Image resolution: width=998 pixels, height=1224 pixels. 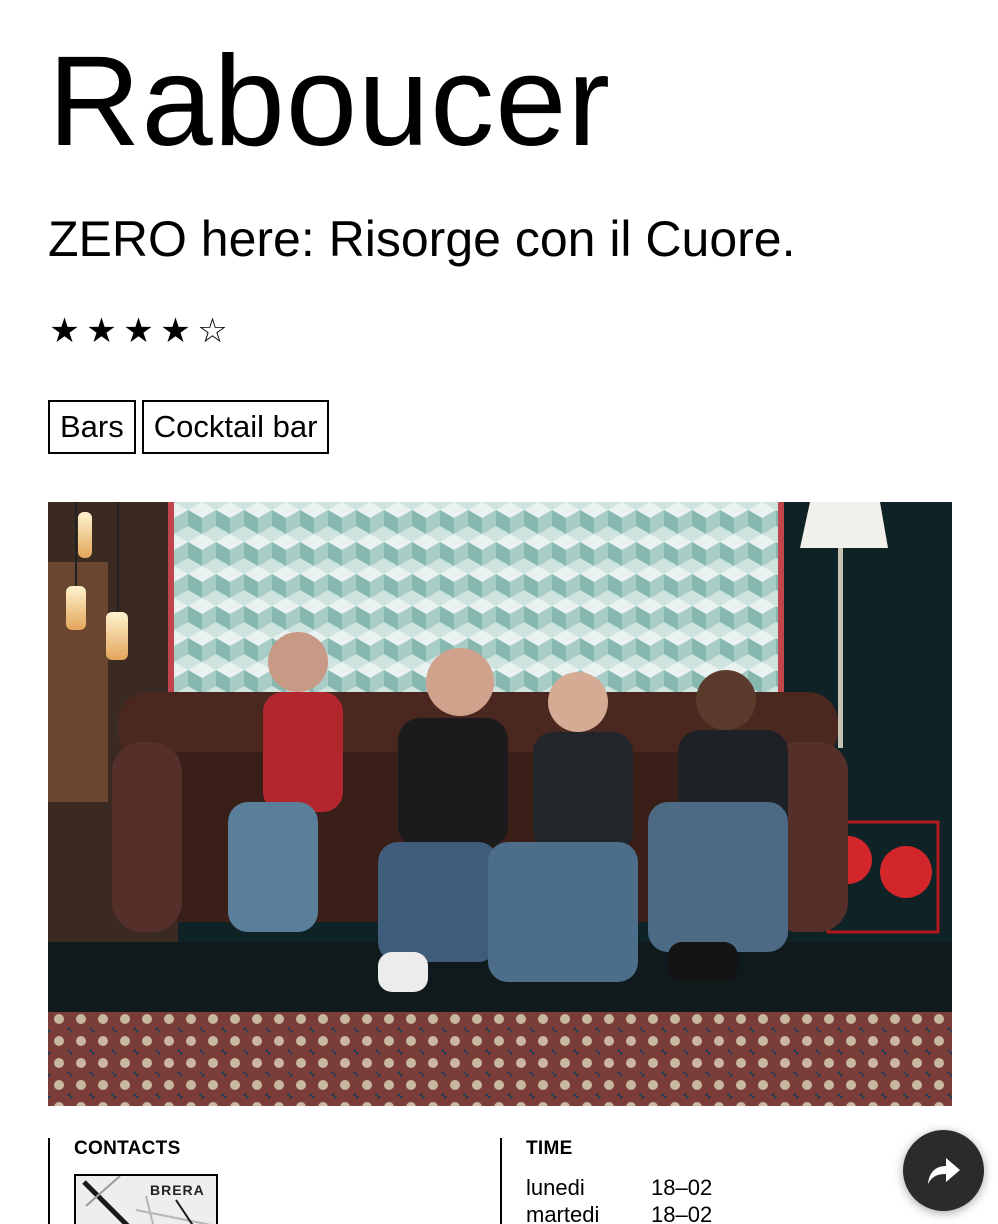 I want to click on time-section: TIME lunedi 18–02 martedi 18–02, so click(x=710, y=1181).